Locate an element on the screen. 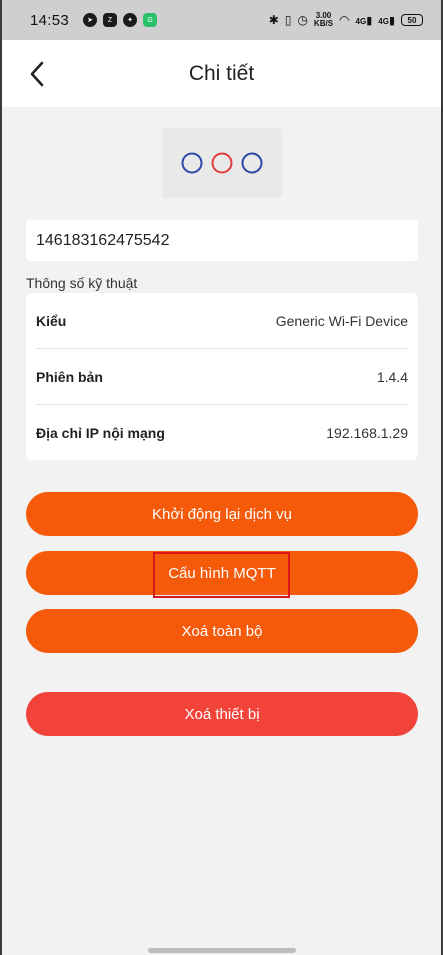 The image size is (443, 955). spec-value: 192.168.1.29 is located at coordinates (367, 433).